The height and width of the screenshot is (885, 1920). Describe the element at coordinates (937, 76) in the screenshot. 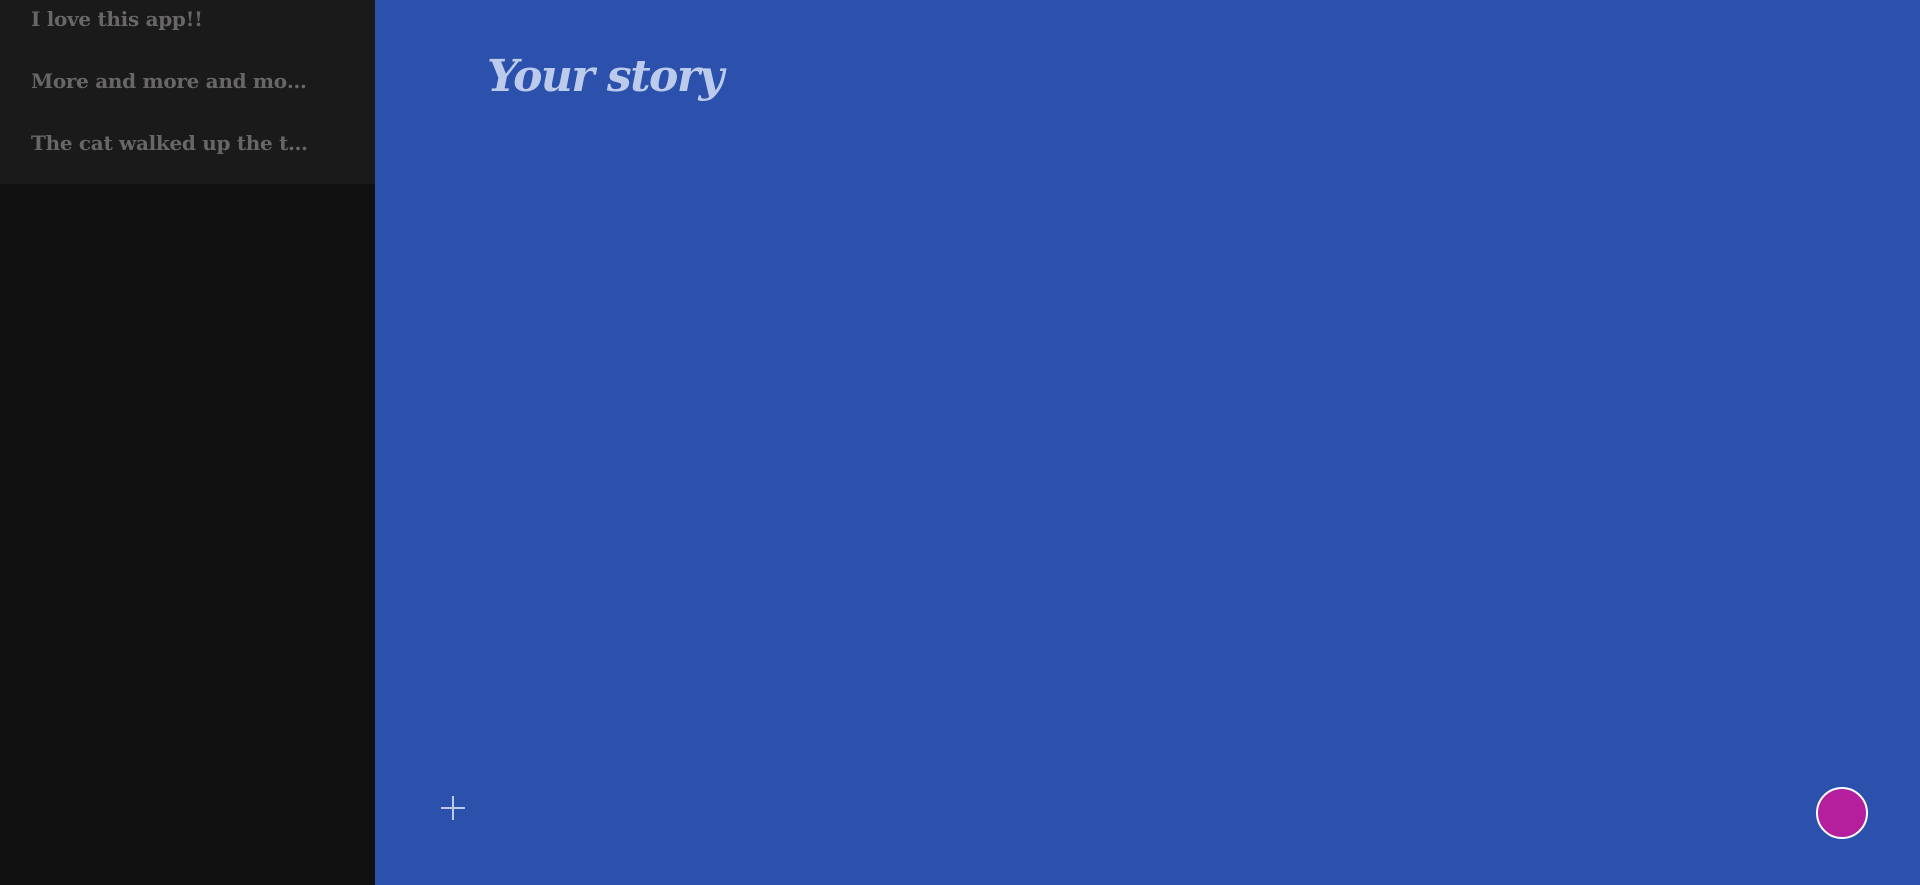

I see `story-title-input` at that location.